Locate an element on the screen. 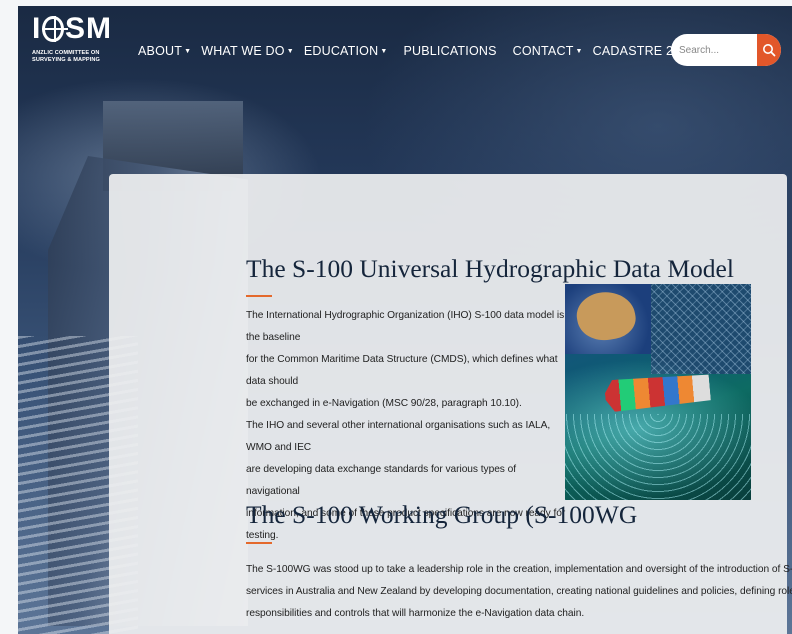 The width and height of the screenshot is (792, 634). logo-subtitle-line2: SURVEYING & MAPPING is located at coordinates (66, 60).